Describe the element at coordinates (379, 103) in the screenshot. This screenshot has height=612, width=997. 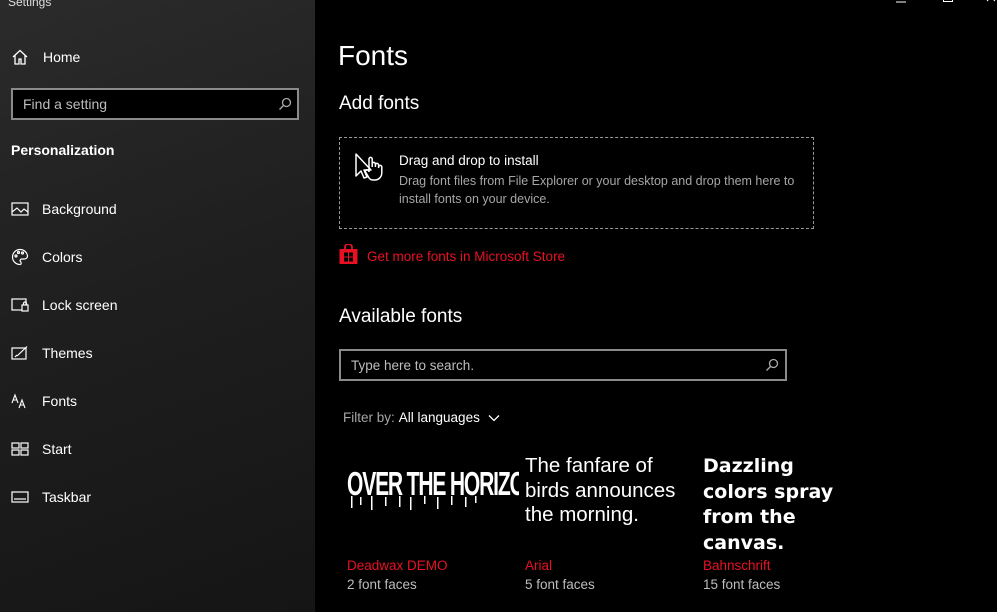
I see `add-fonts-heading: Add fonts` at that location.